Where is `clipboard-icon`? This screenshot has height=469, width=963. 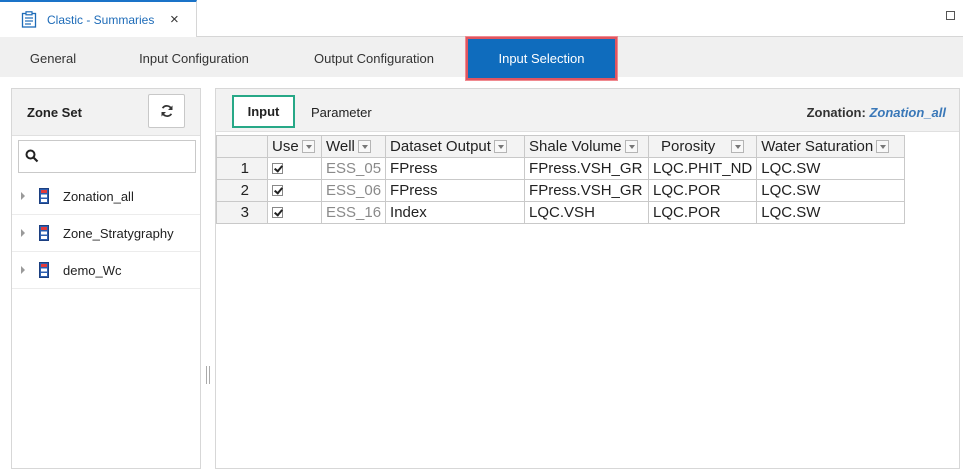 clipboard-icon is located at coordinates (29, 20).